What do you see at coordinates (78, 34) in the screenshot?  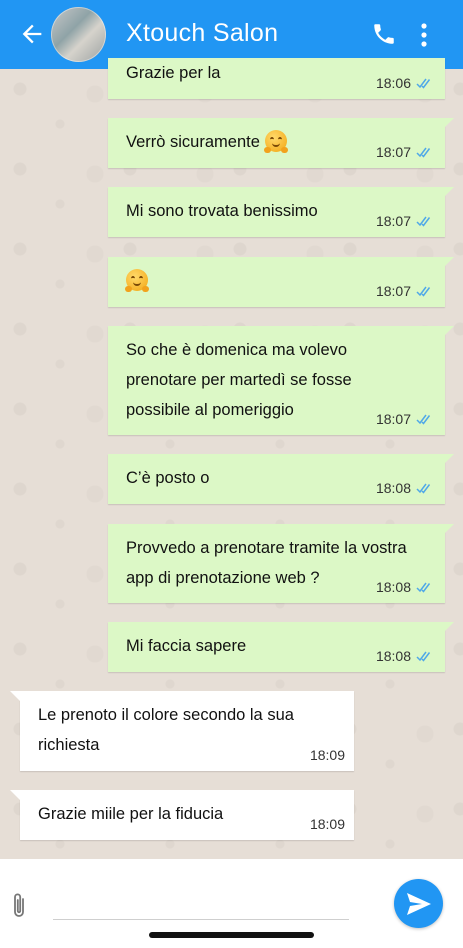 I see `avatar` at bounding box center [78, 34].